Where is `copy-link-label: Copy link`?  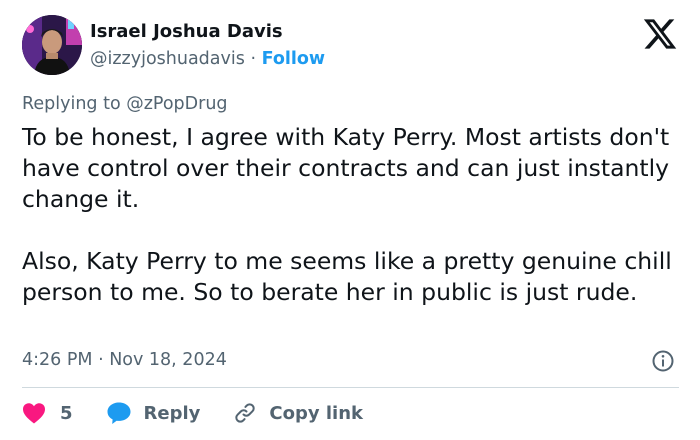 copy-link-label: Copy link is located at coordinates (316, 413).